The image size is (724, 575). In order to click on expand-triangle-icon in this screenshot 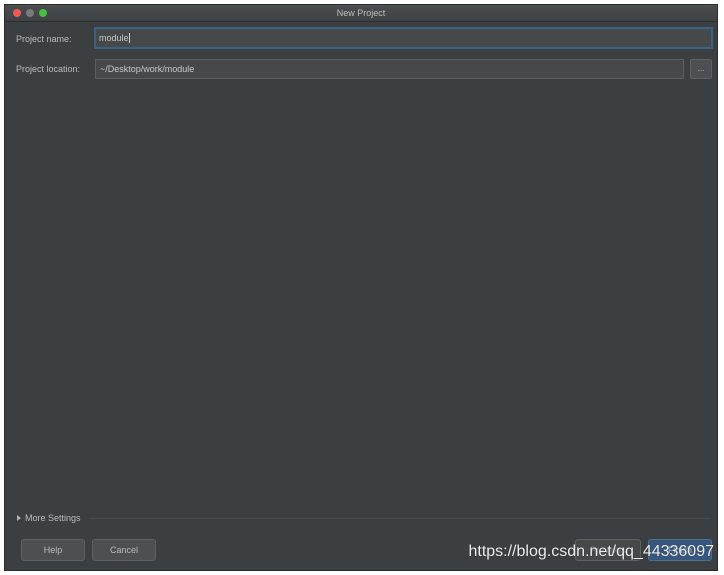, I will do `click(19, 518)`.